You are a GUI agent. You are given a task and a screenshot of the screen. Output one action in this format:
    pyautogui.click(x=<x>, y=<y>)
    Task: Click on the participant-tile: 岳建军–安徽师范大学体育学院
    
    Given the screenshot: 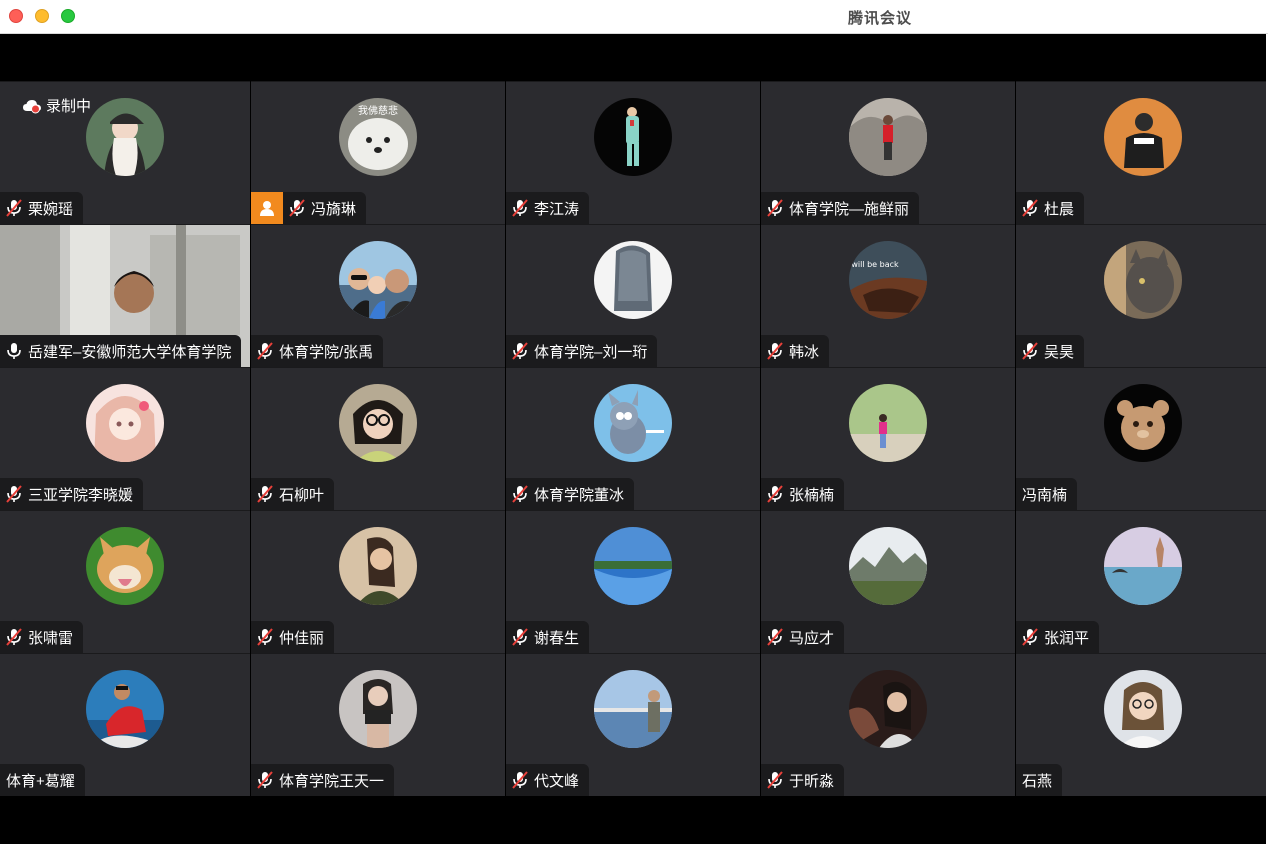 What is the action you would take?
    pyautogui.click(x=125, y=295)
    